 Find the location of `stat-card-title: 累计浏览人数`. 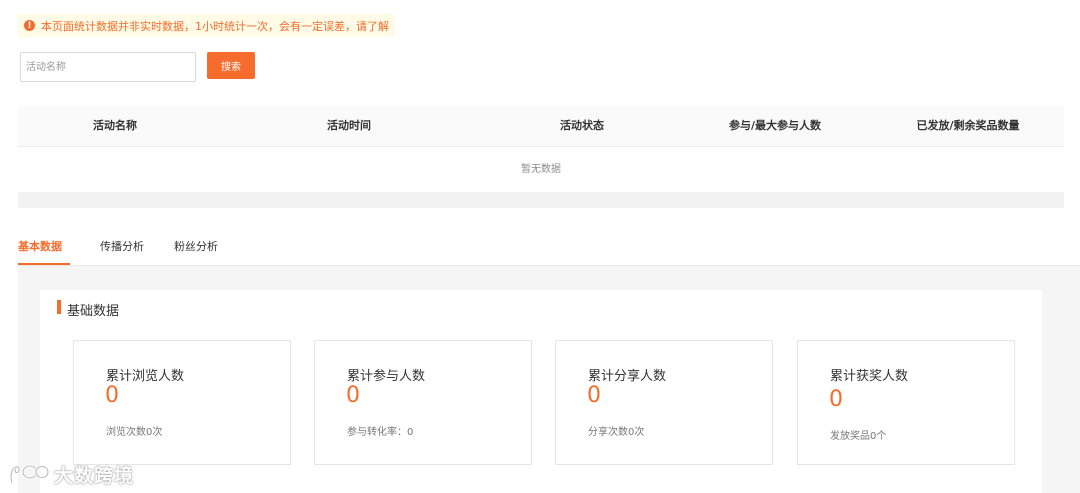

stat-card-title: 累计浏览人数 is located at coordinates (145, 376).